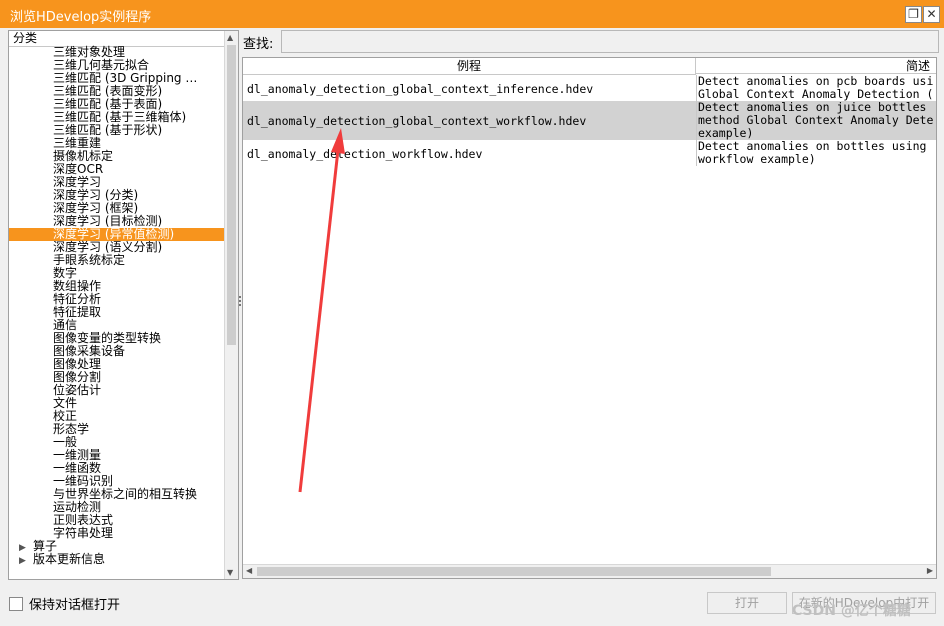  What do you see at coordinates (117, 260) in the screenshot?
I see `tree-item: 手眼系统标定` at bounding box center [117, 260].